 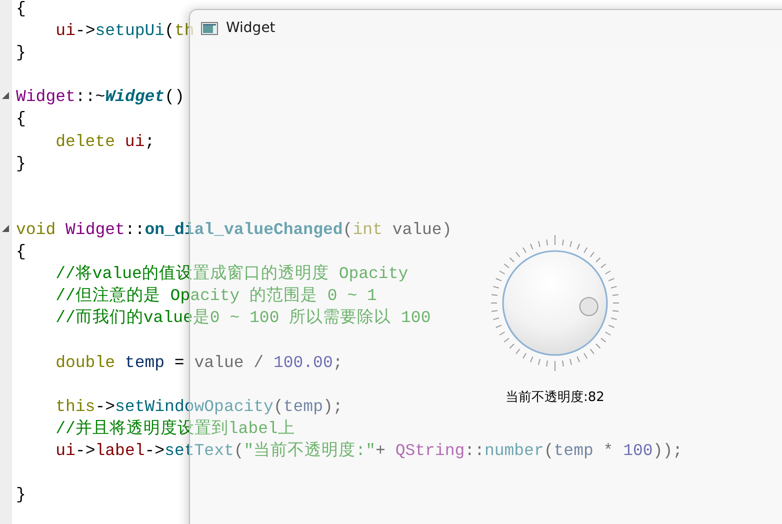 I want to click on code-line: //将value的值设置成窗口的透明度 Opacity, so click(x=231, y=274).